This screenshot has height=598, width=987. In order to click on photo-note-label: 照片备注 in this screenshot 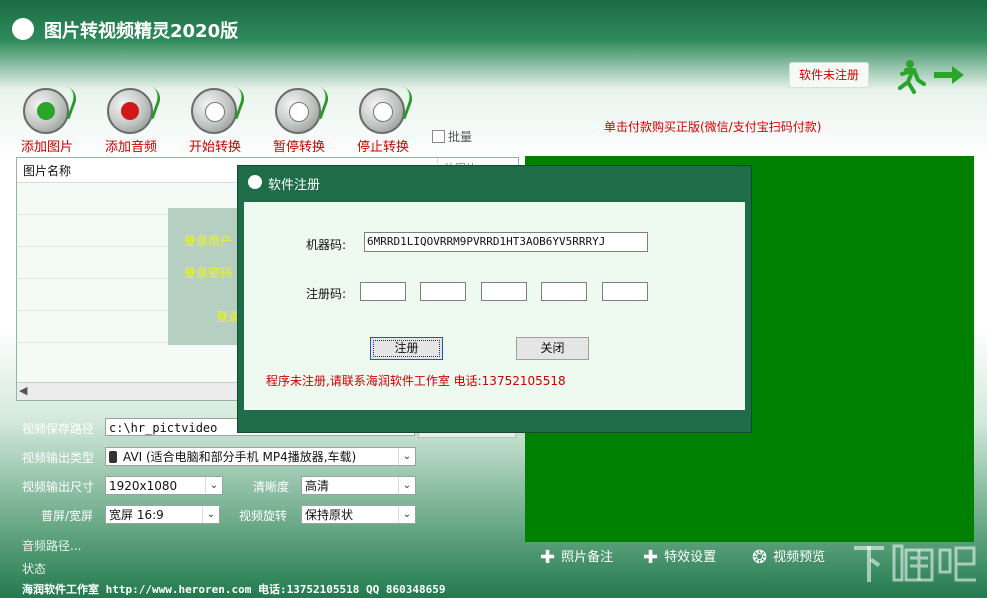, I will do `click(587, 557)`.